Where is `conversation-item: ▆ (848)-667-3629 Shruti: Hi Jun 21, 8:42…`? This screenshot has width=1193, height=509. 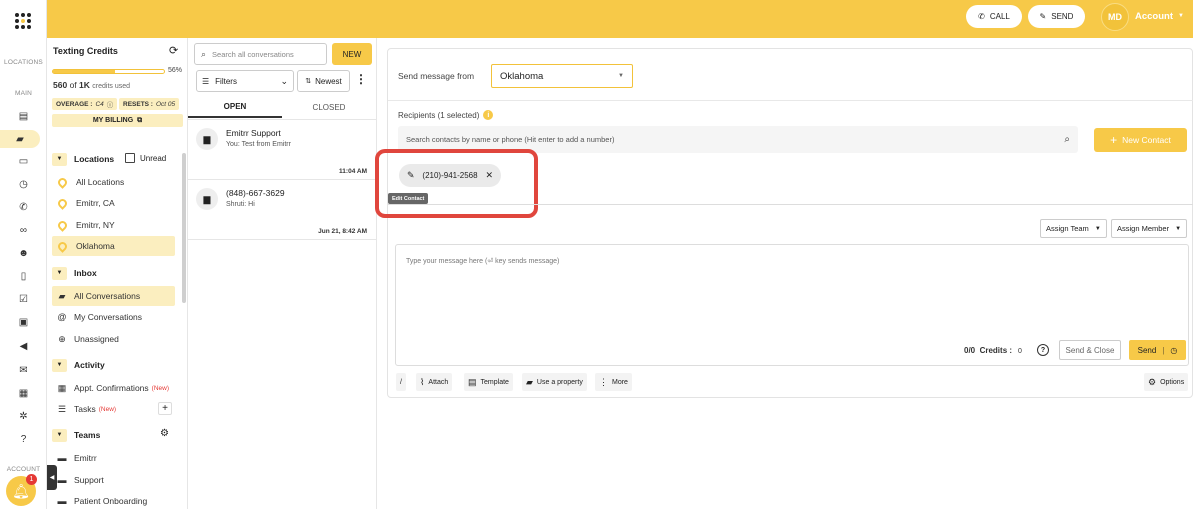 conversation-item: ▆ (848)-667-3629 Shruti: Hi Jun 21, 8:42… is located at coordinates (282, 210).